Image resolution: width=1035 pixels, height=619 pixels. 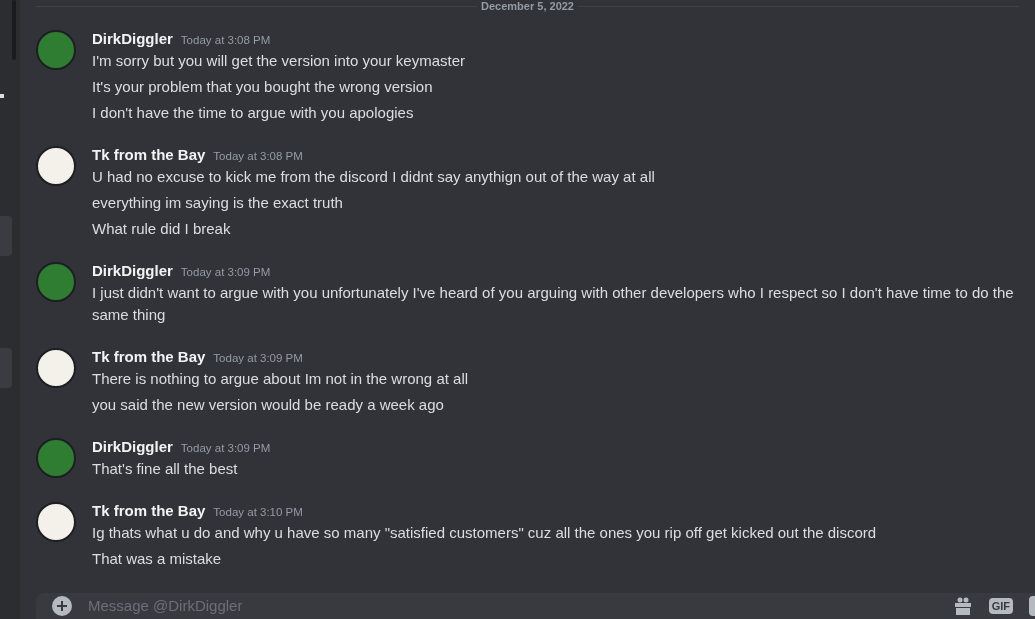 I want to click on message-text: Ig thats what u do and why u have so many "satisfied customers" cuz all the ones you rip off get kicked out the discord, so click(x=485, y=533).